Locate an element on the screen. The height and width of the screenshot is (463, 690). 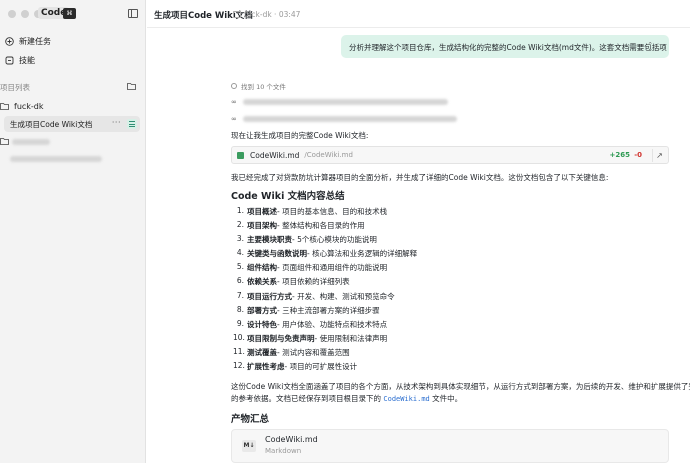
list-item: 10. 项目限制与免责声明 - 使用限制和法律声明 is located at coordinates (310, 337).